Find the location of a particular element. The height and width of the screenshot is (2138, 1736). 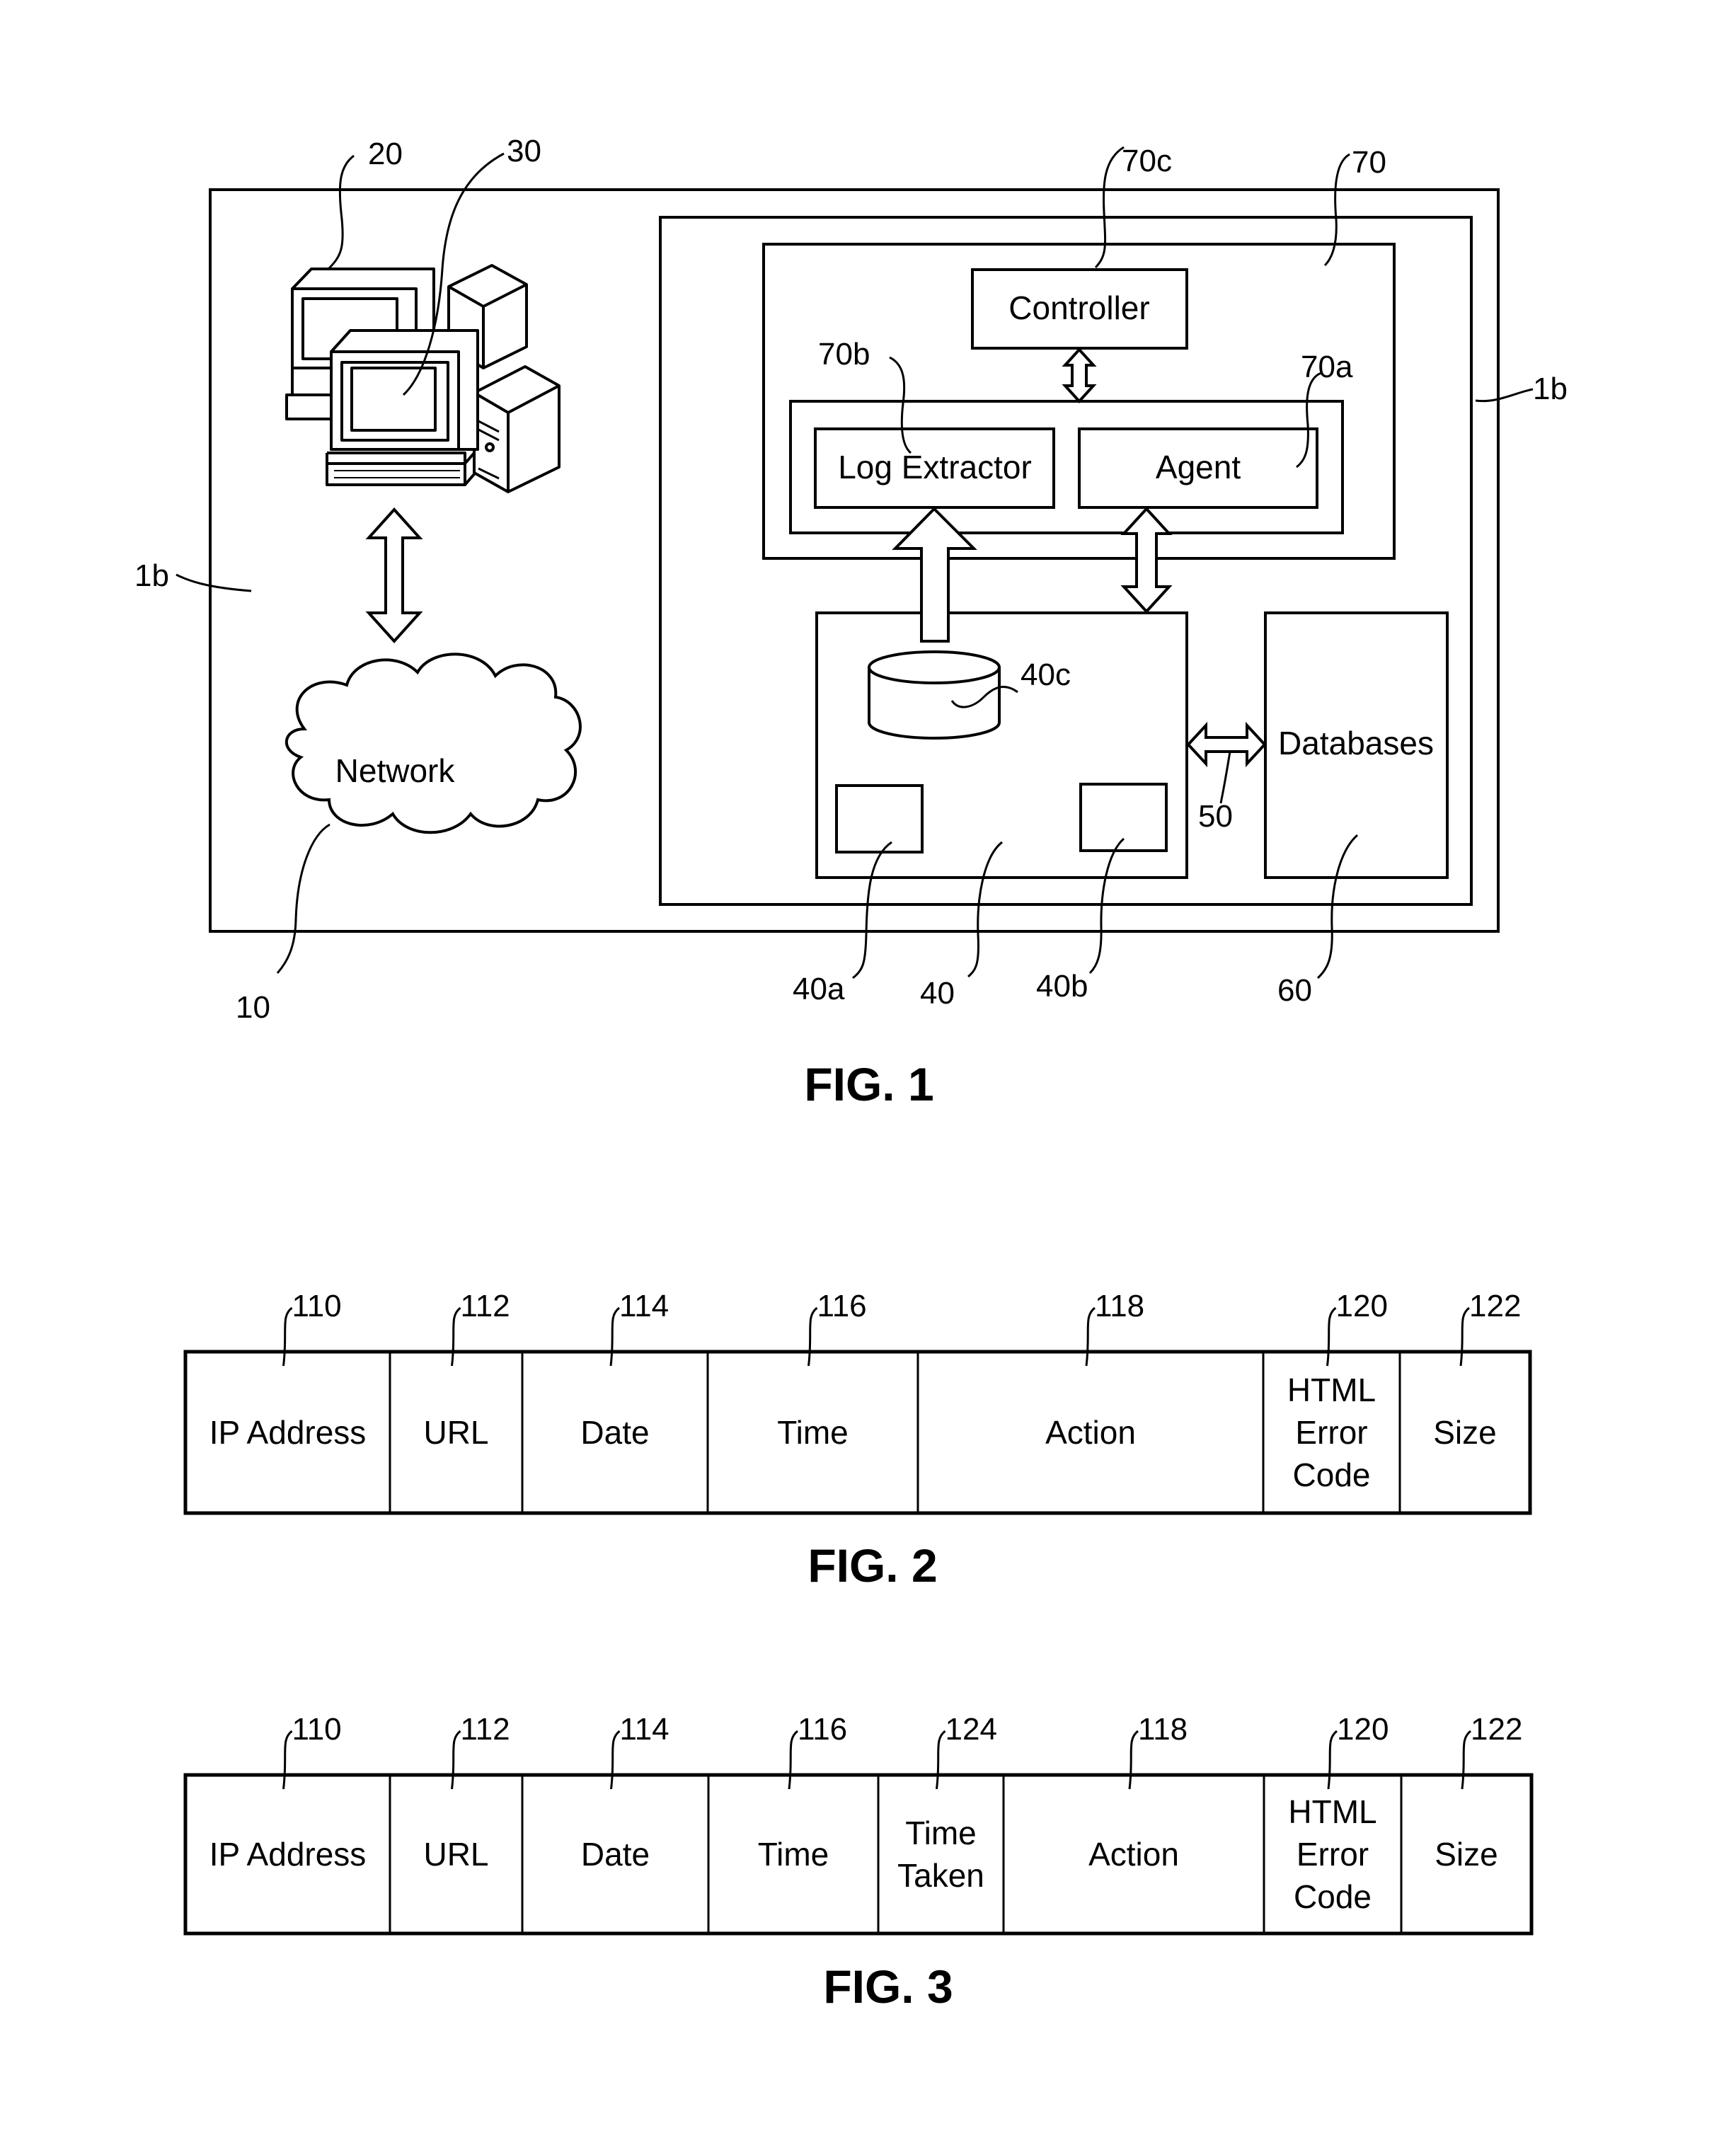

fig2-caption: FIG. 2 is located at coordinates (872, 1565).